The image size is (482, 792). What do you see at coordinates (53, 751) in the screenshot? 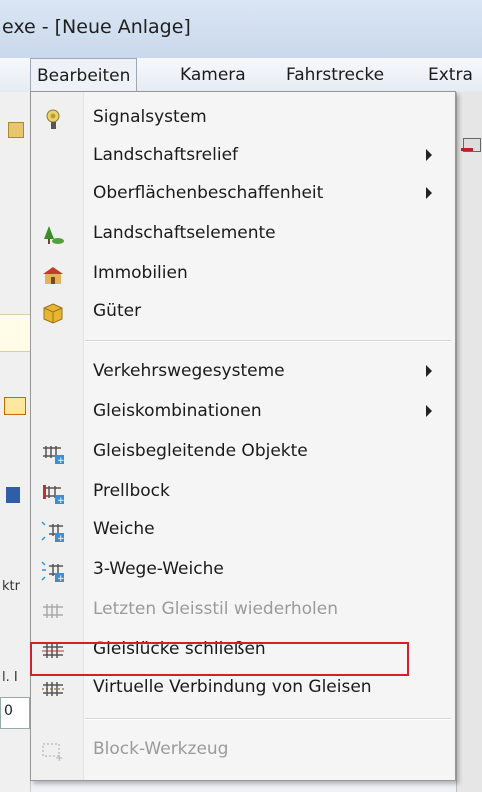
I see `block-tool-icon: +` at bounding box center [53, 751].